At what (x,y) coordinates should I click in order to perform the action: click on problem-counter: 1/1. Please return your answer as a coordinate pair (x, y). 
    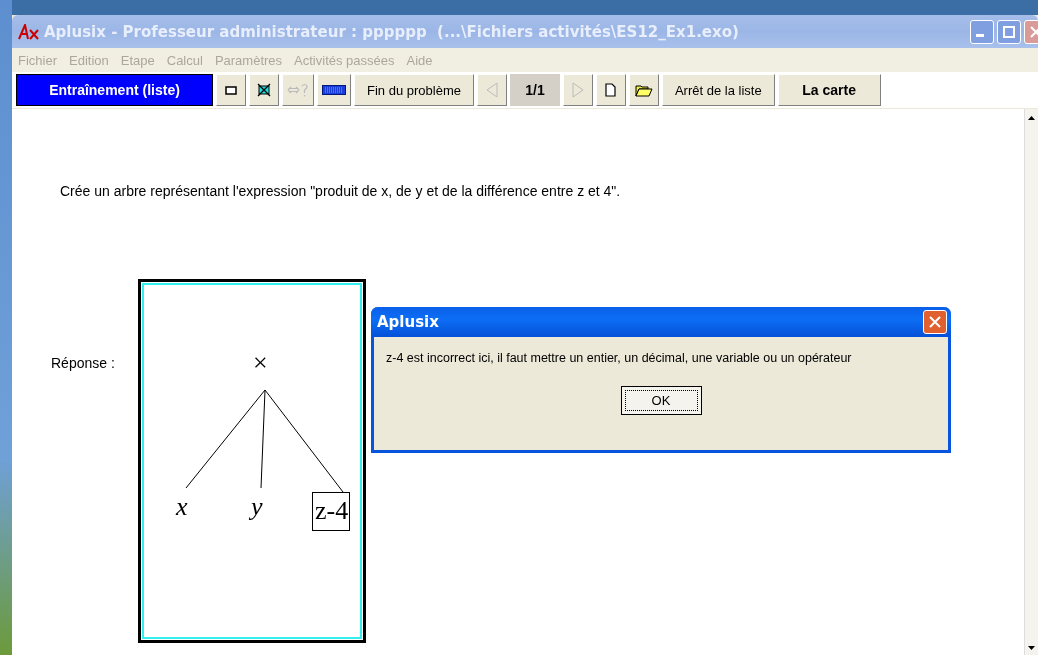
    Looking at the image, I should click on (534, 90).